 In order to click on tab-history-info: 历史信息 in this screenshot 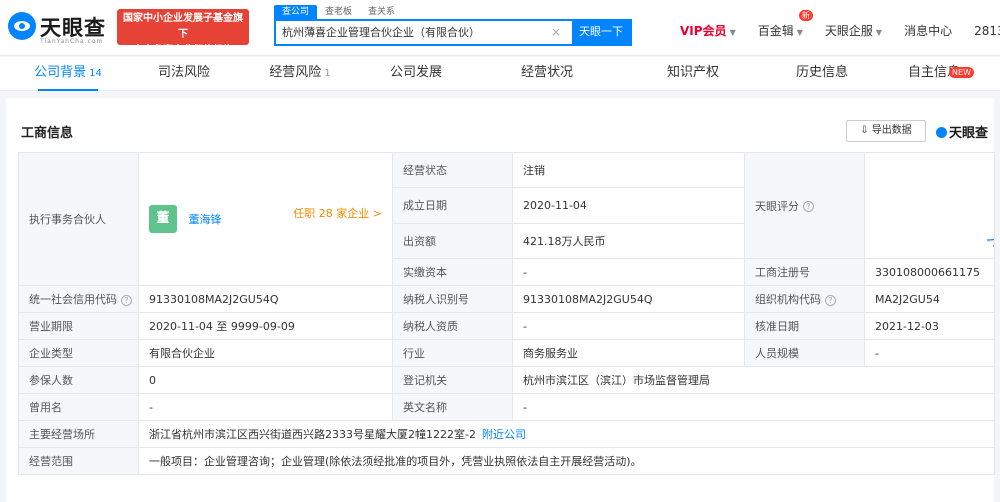, I will do `click(822, 74)`.